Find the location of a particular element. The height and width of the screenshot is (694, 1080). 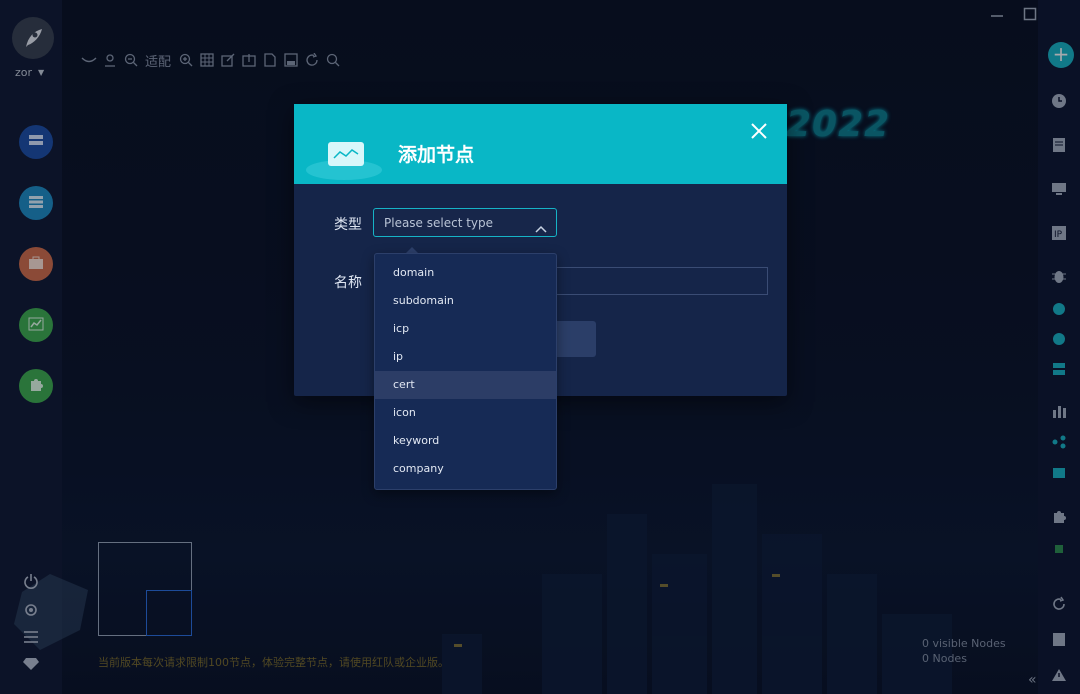

monitor-illustration-icon is located at coordinates (344, 158).